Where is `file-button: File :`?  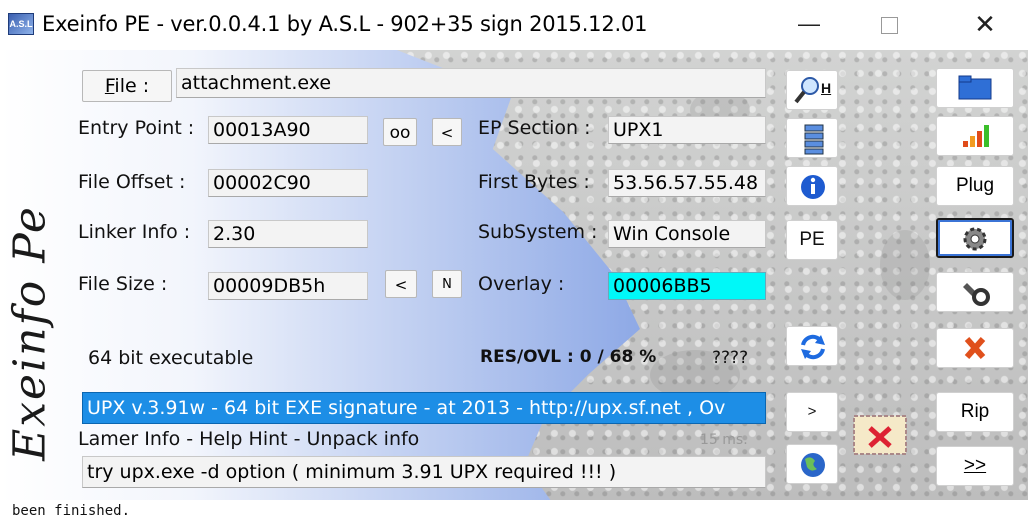 file-button: File : is located at coordinates (127, 86).